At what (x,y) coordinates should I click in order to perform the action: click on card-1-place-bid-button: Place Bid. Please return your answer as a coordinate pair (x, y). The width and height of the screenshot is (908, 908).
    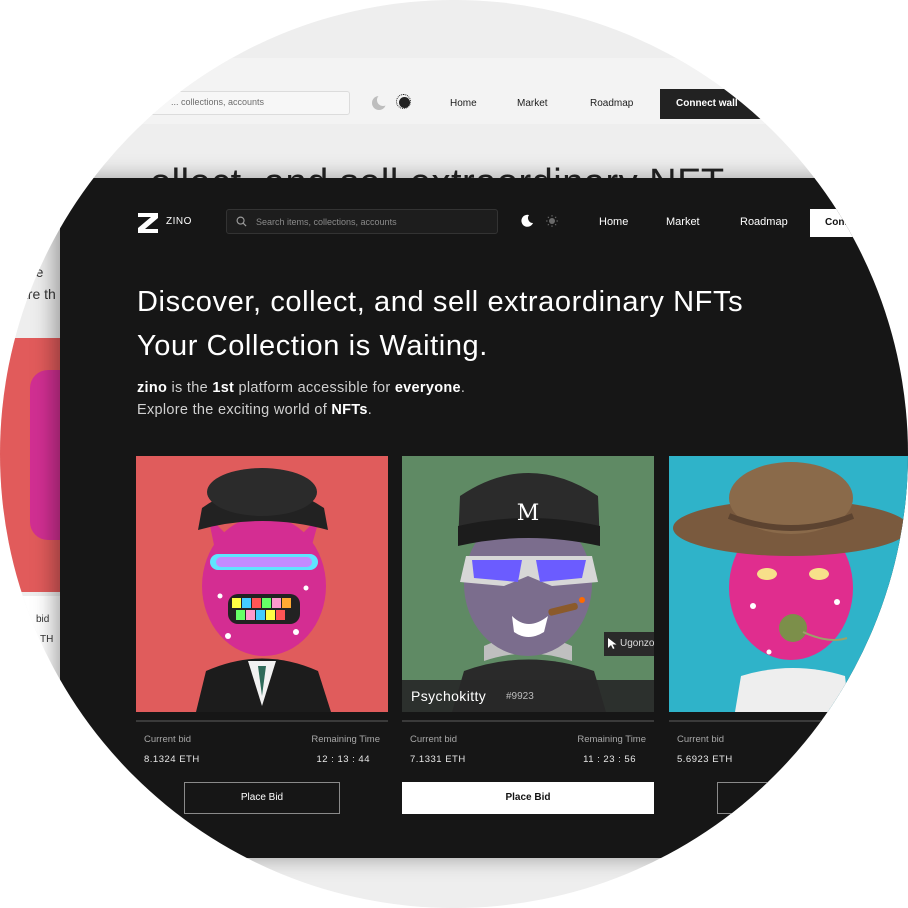
    Looking at the image, I should click on (262, 798).